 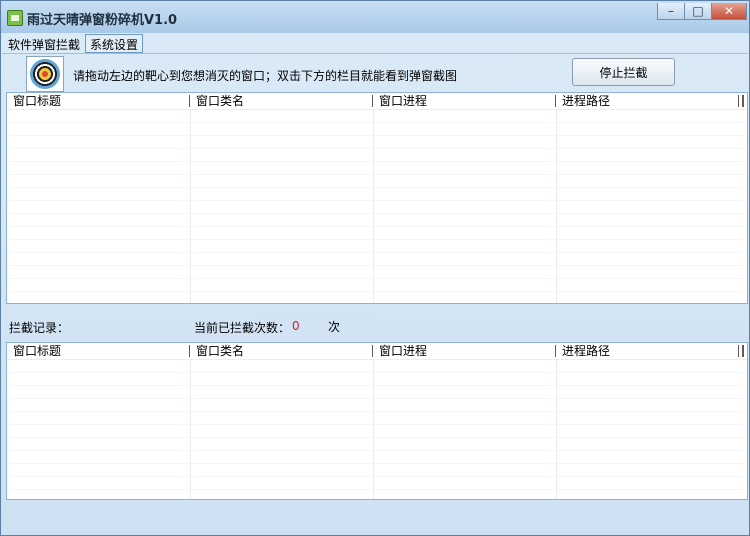 I want to click on instruction-text: 请拖动左边的靶心到您想消灭的窗口；双击下方的栏目就能看到弹窗截图, so click(x=265, y=76).